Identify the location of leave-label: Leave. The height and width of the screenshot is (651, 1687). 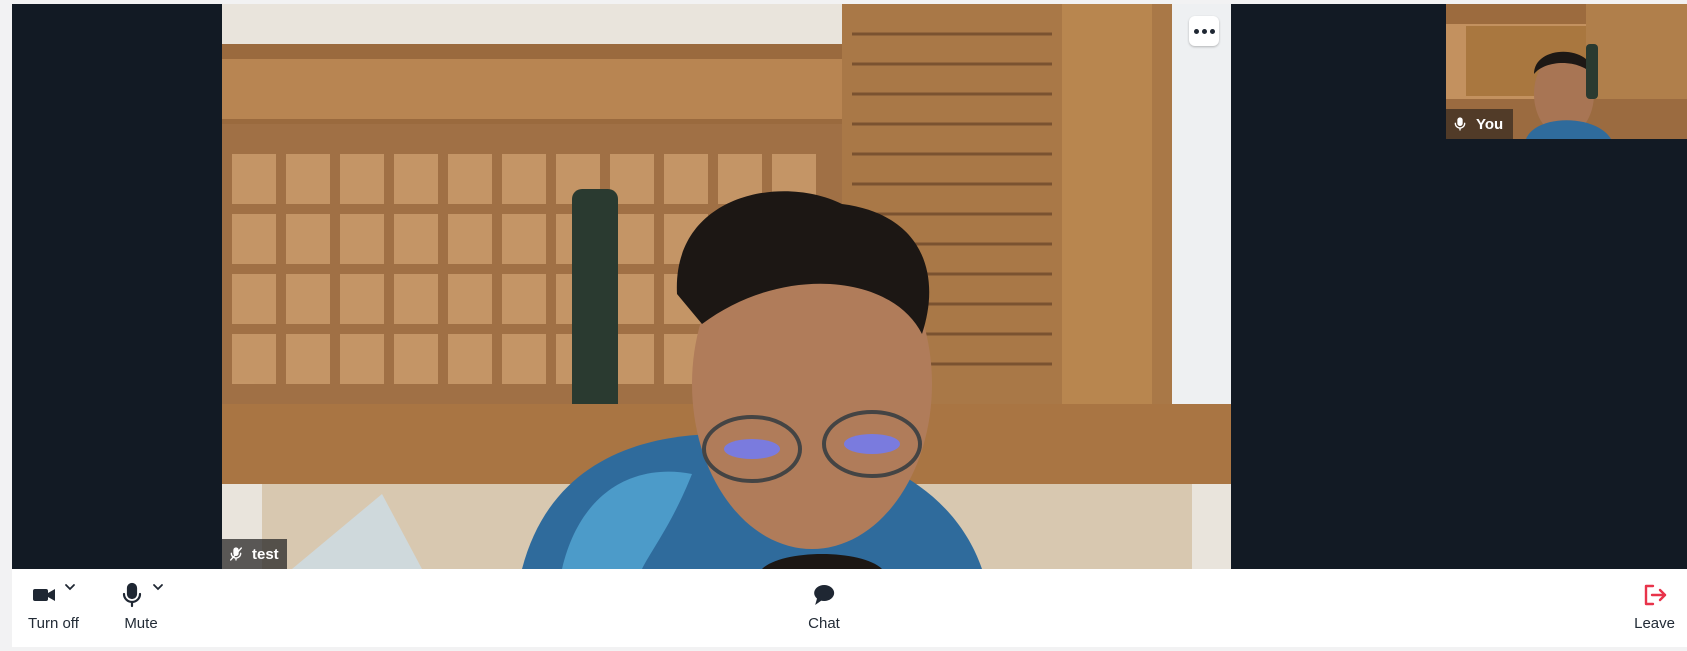
(1654, 623).